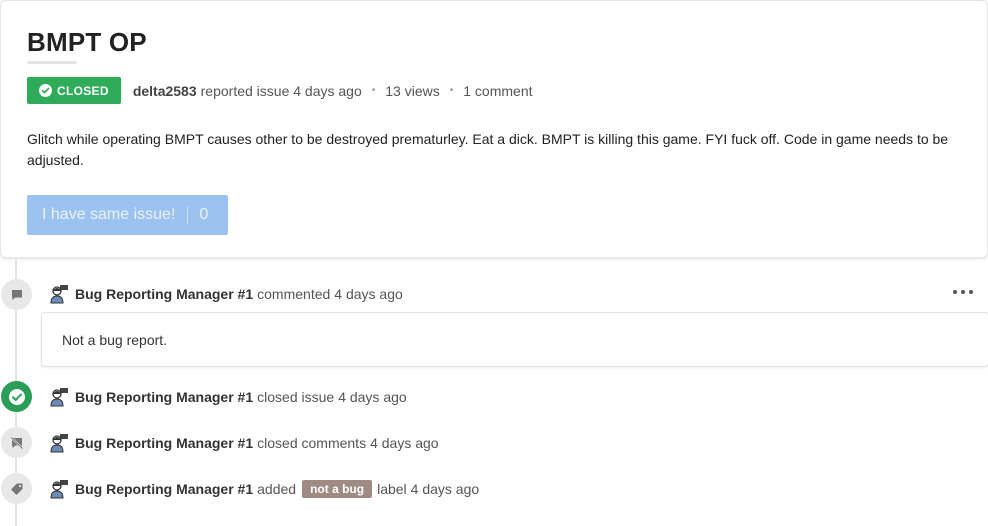  What do you see at coordinates (87, 42) in the screenshot?
I see `issue-title: BMPT OP` at bounding box center [87, 42].